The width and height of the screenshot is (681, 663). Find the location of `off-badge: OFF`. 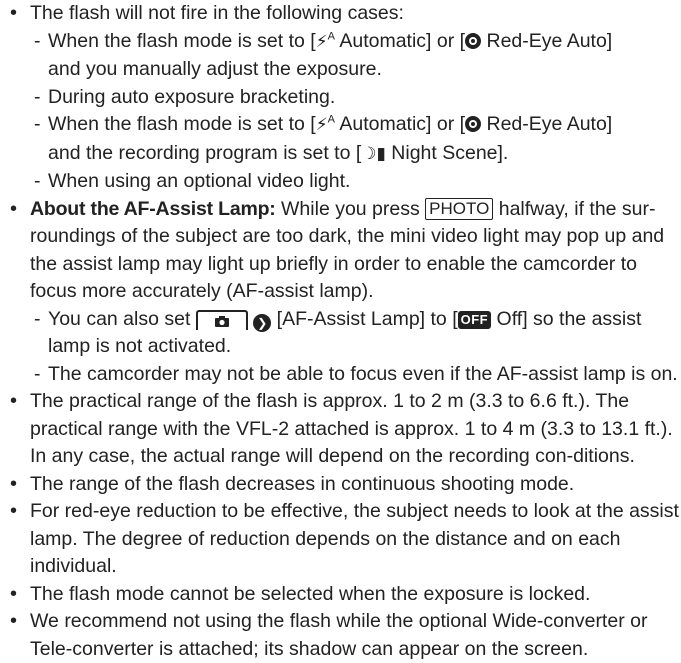

off-badge: OFF is located at coordinates (474, 319).